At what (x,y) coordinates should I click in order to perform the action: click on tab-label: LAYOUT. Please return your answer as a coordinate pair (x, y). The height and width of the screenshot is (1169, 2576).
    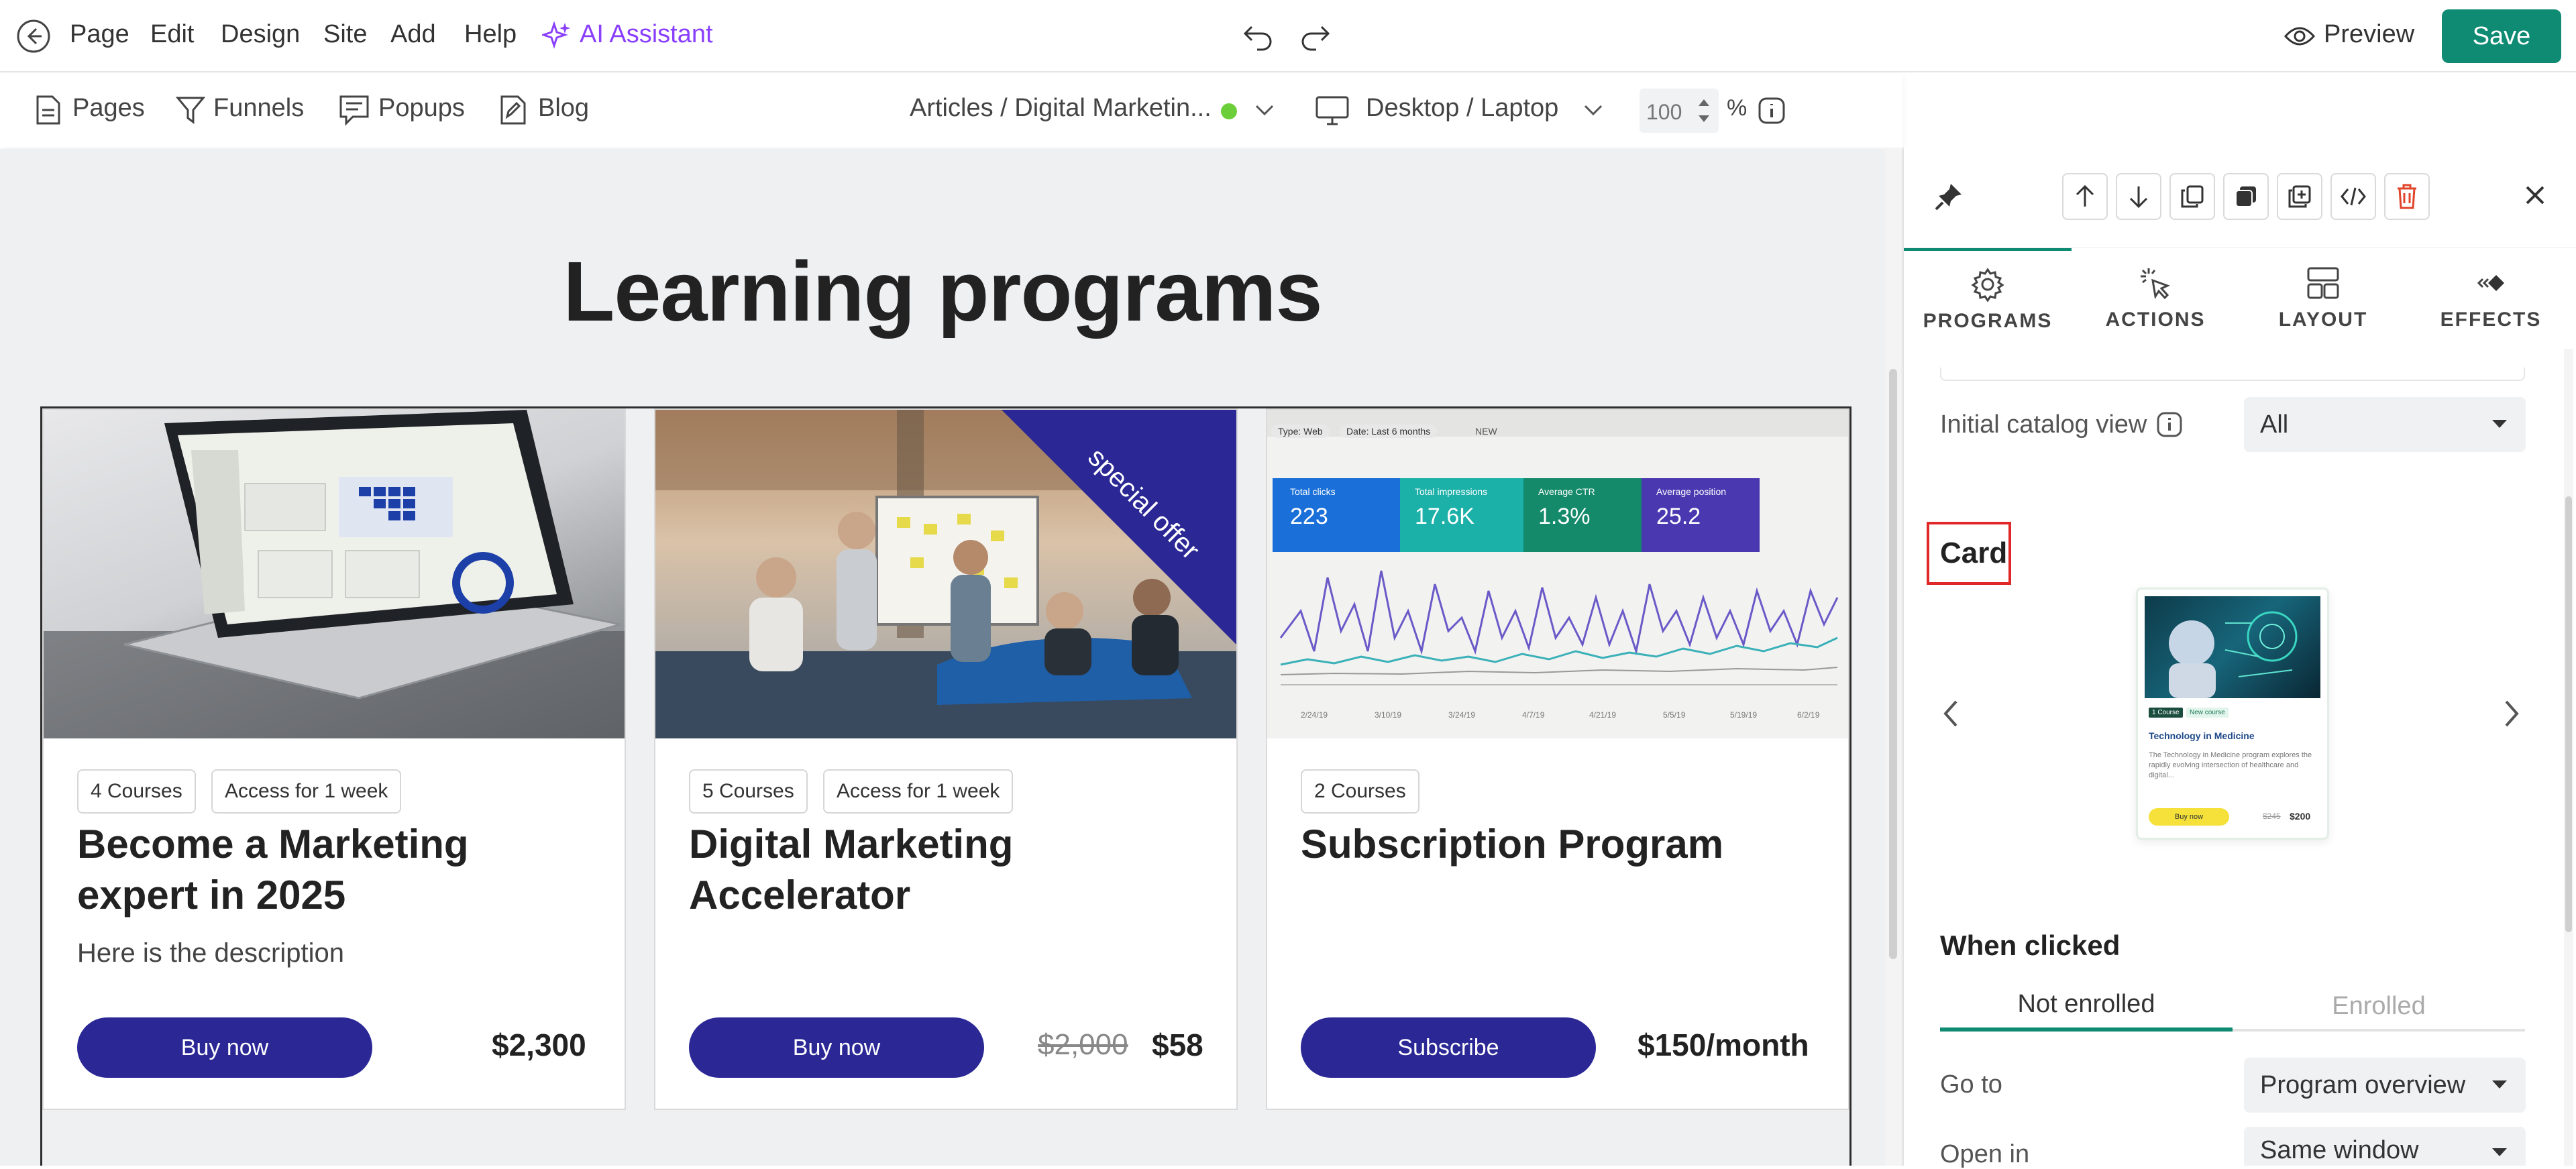
    Looking at the image, I should click on (2323, 320).